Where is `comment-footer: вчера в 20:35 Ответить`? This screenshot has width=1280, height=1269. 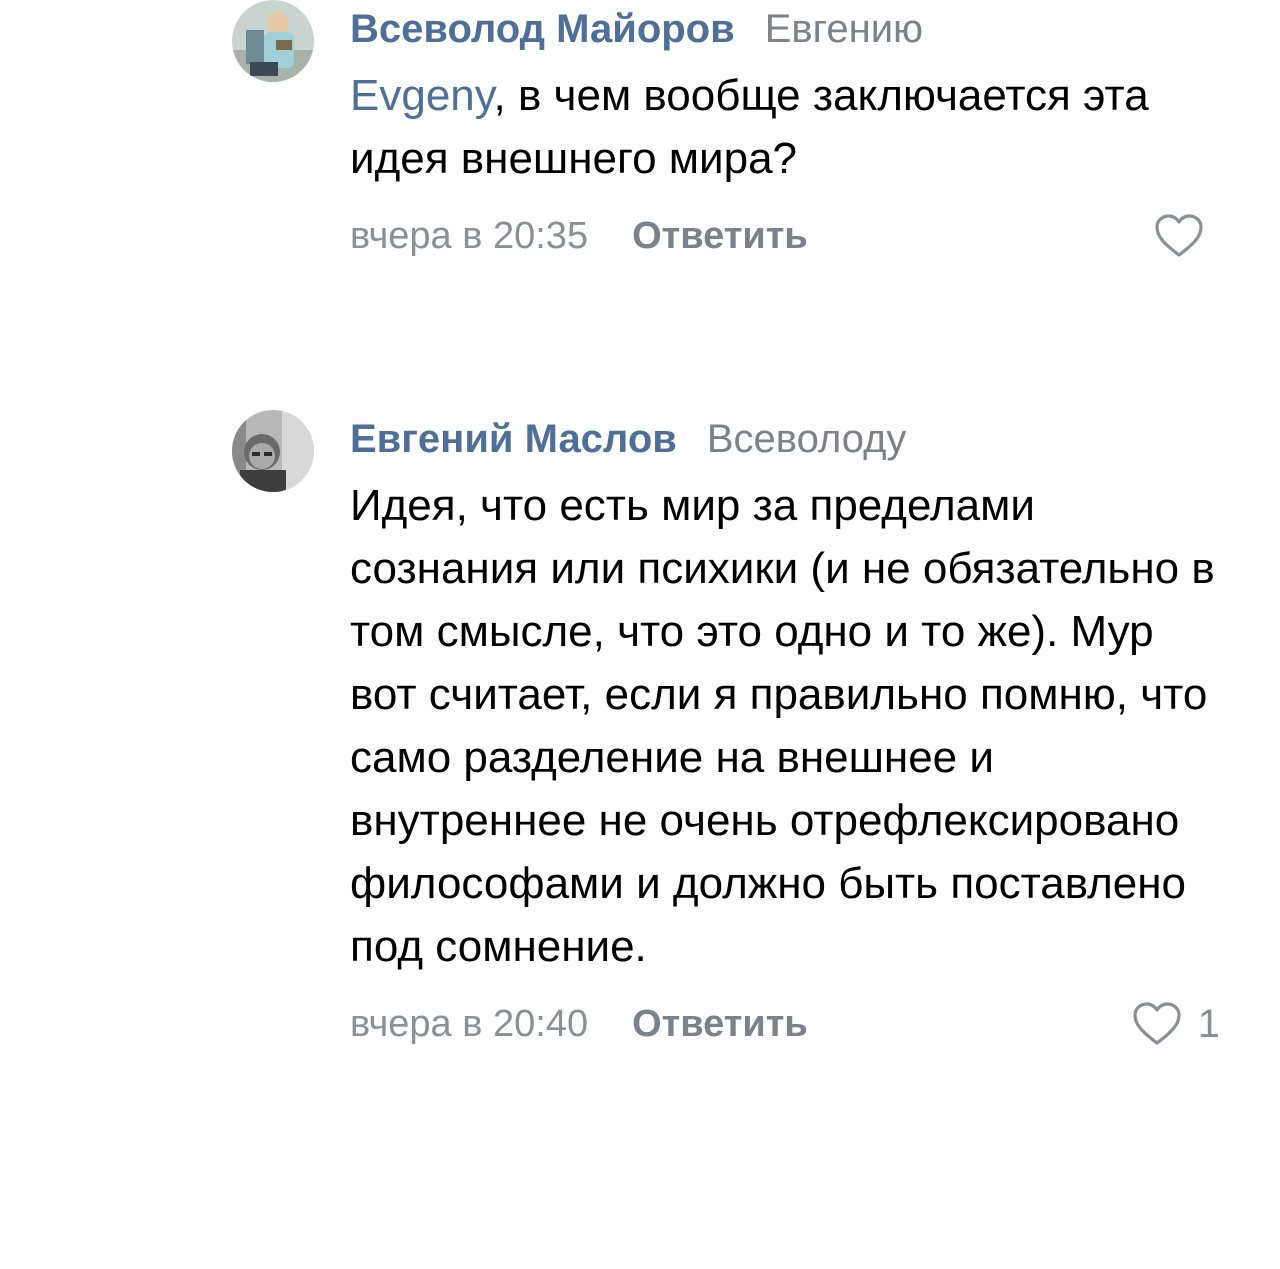 comment-footer: вчера в 20:35 Ответить is located at coordinates (790, 236).